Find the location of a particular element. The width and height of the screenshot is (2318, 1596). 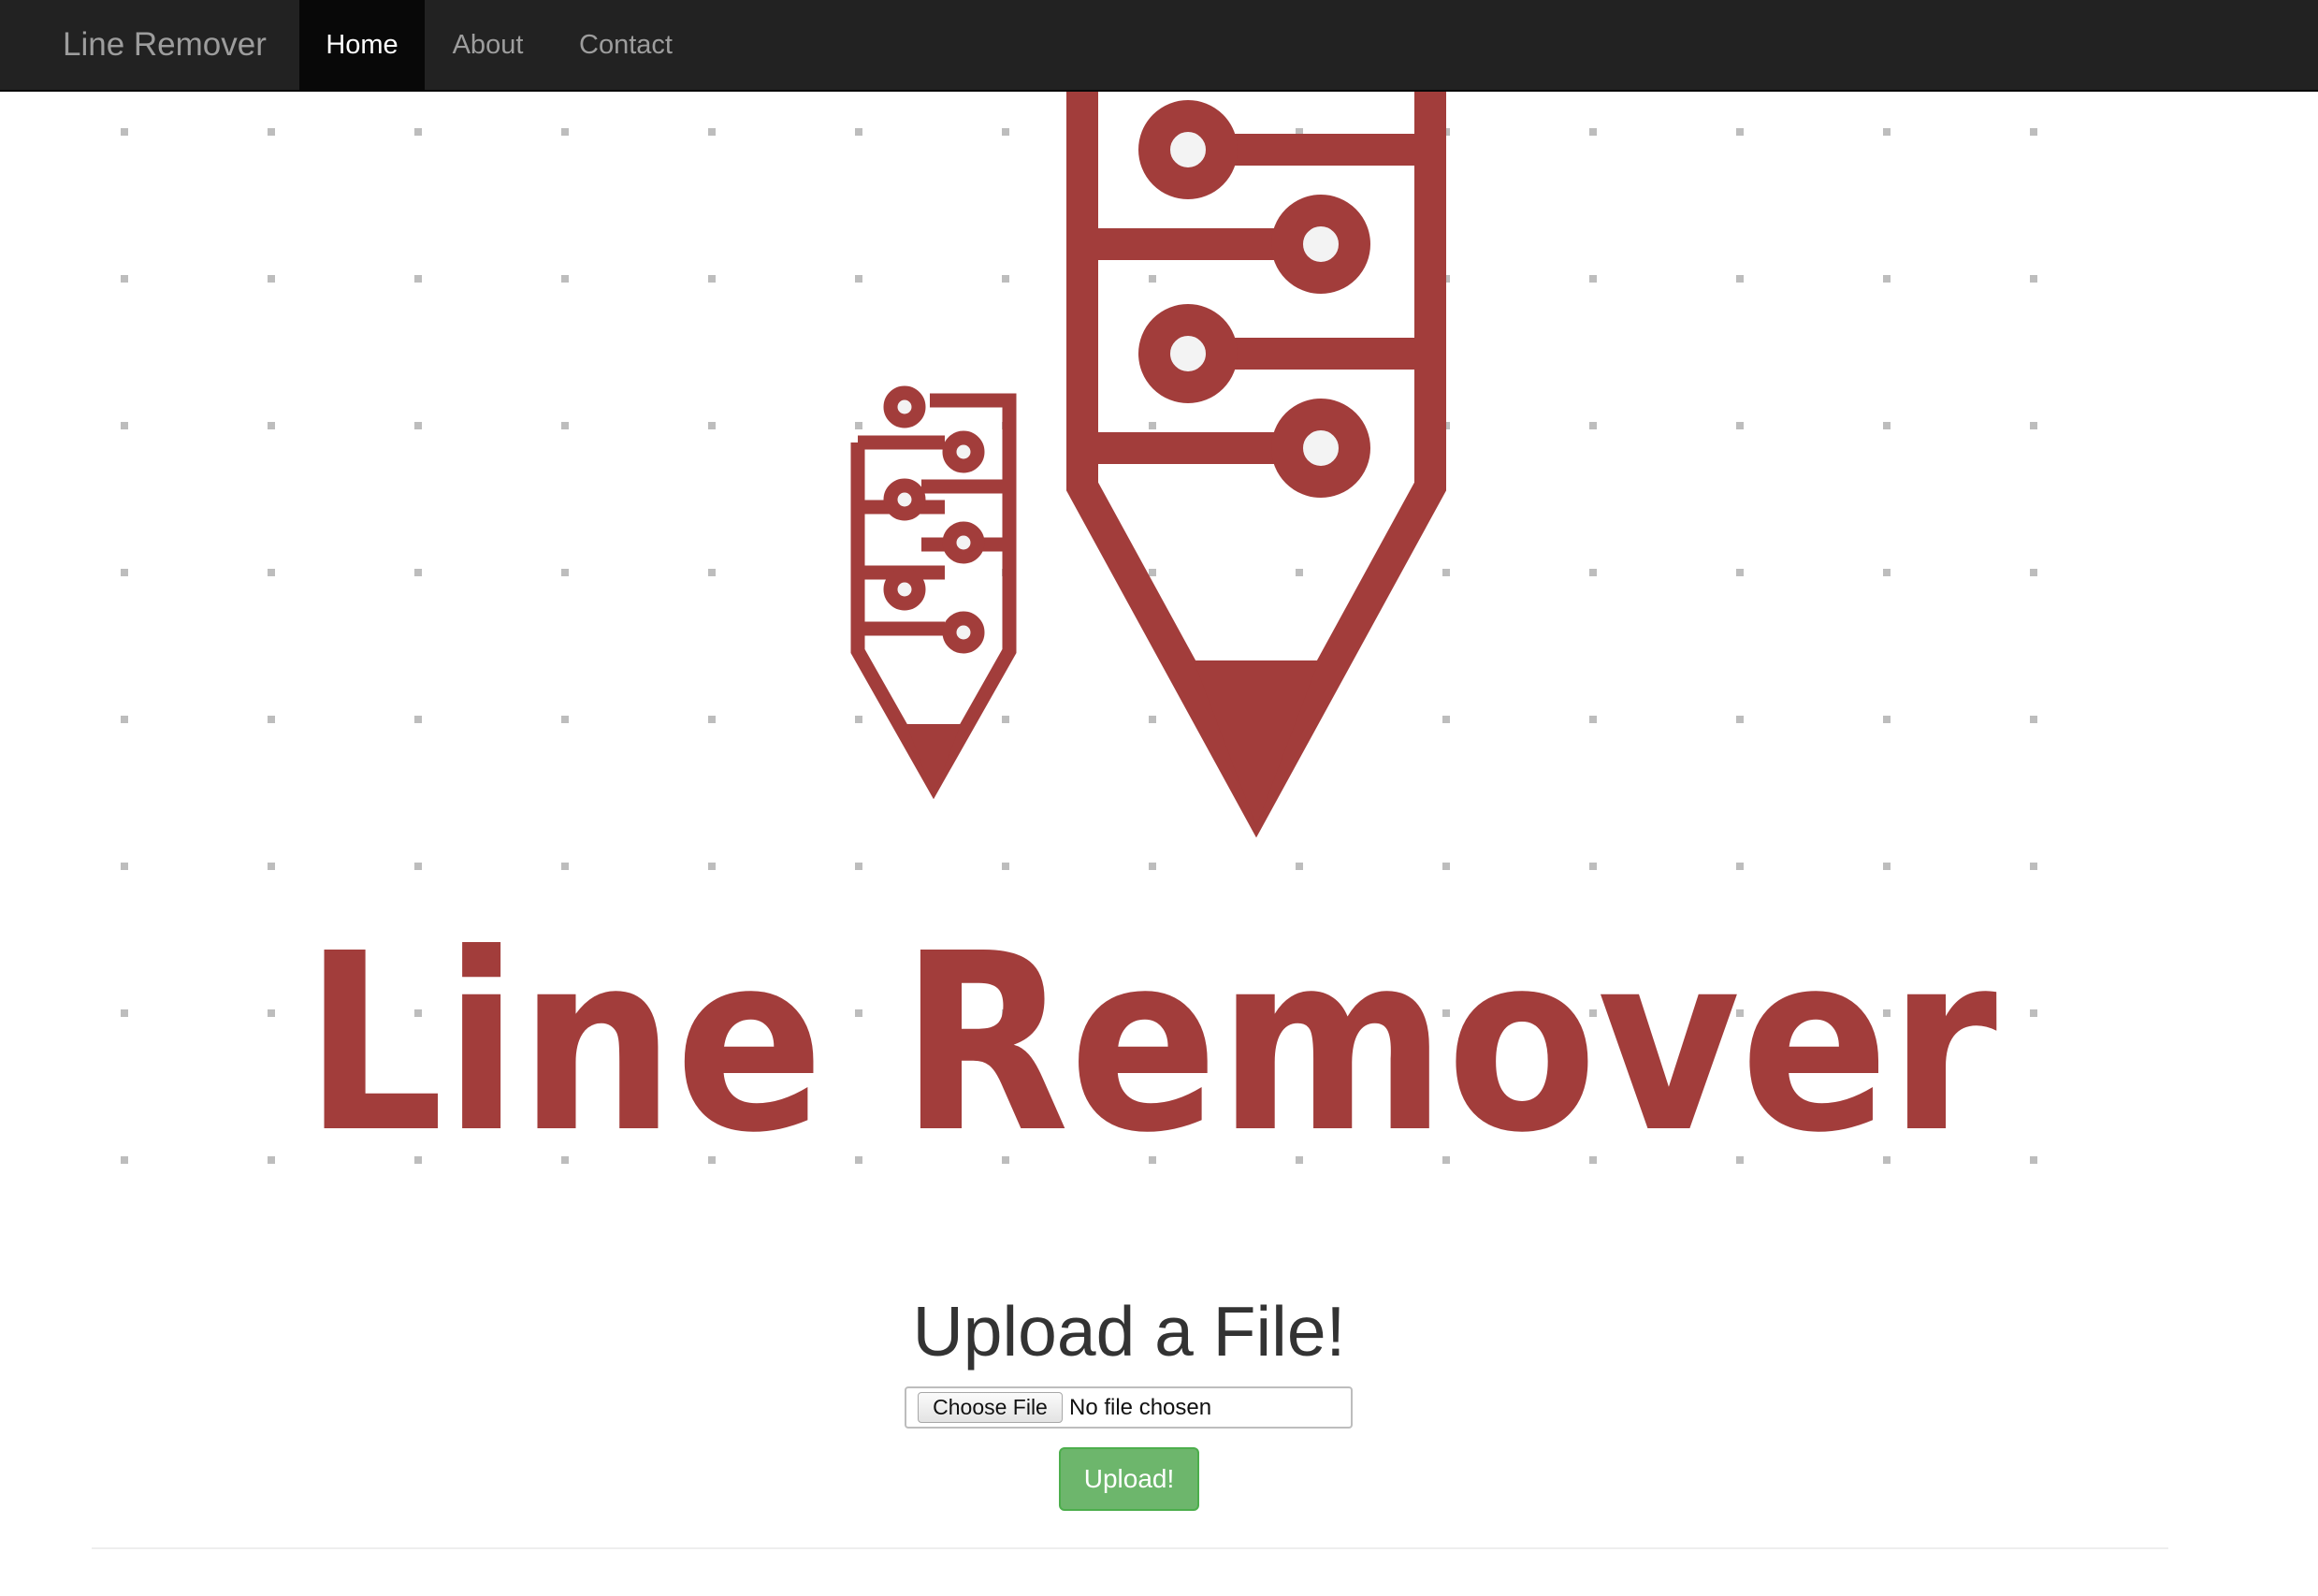

file-input: Choose File No file chosen is located at coordinates (1129, 1407).